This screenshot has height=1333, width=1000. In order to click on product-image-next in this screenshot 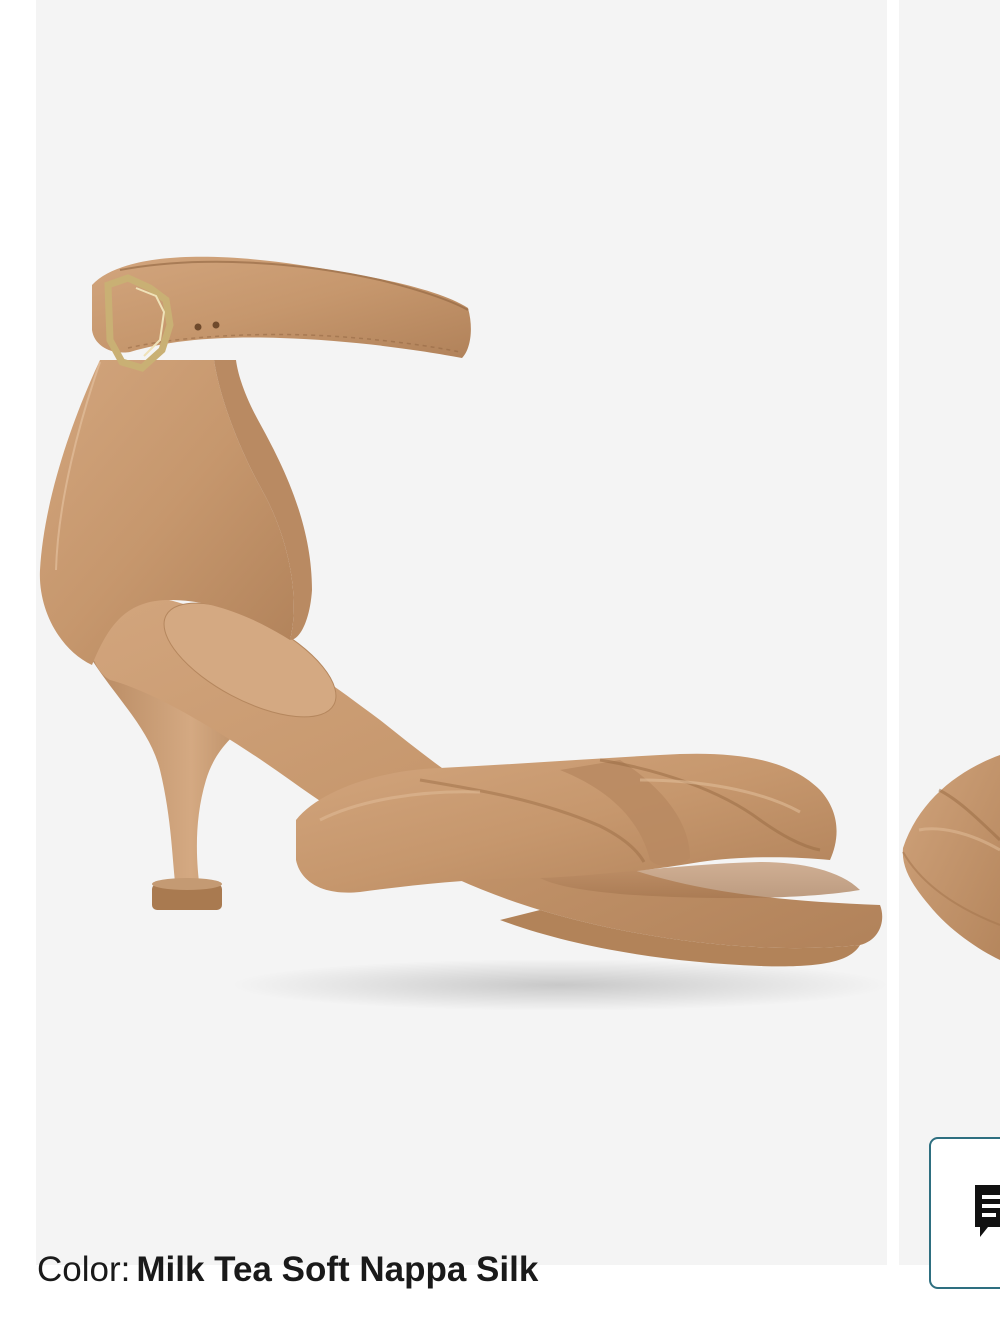, I will do `click(949, 632)`.